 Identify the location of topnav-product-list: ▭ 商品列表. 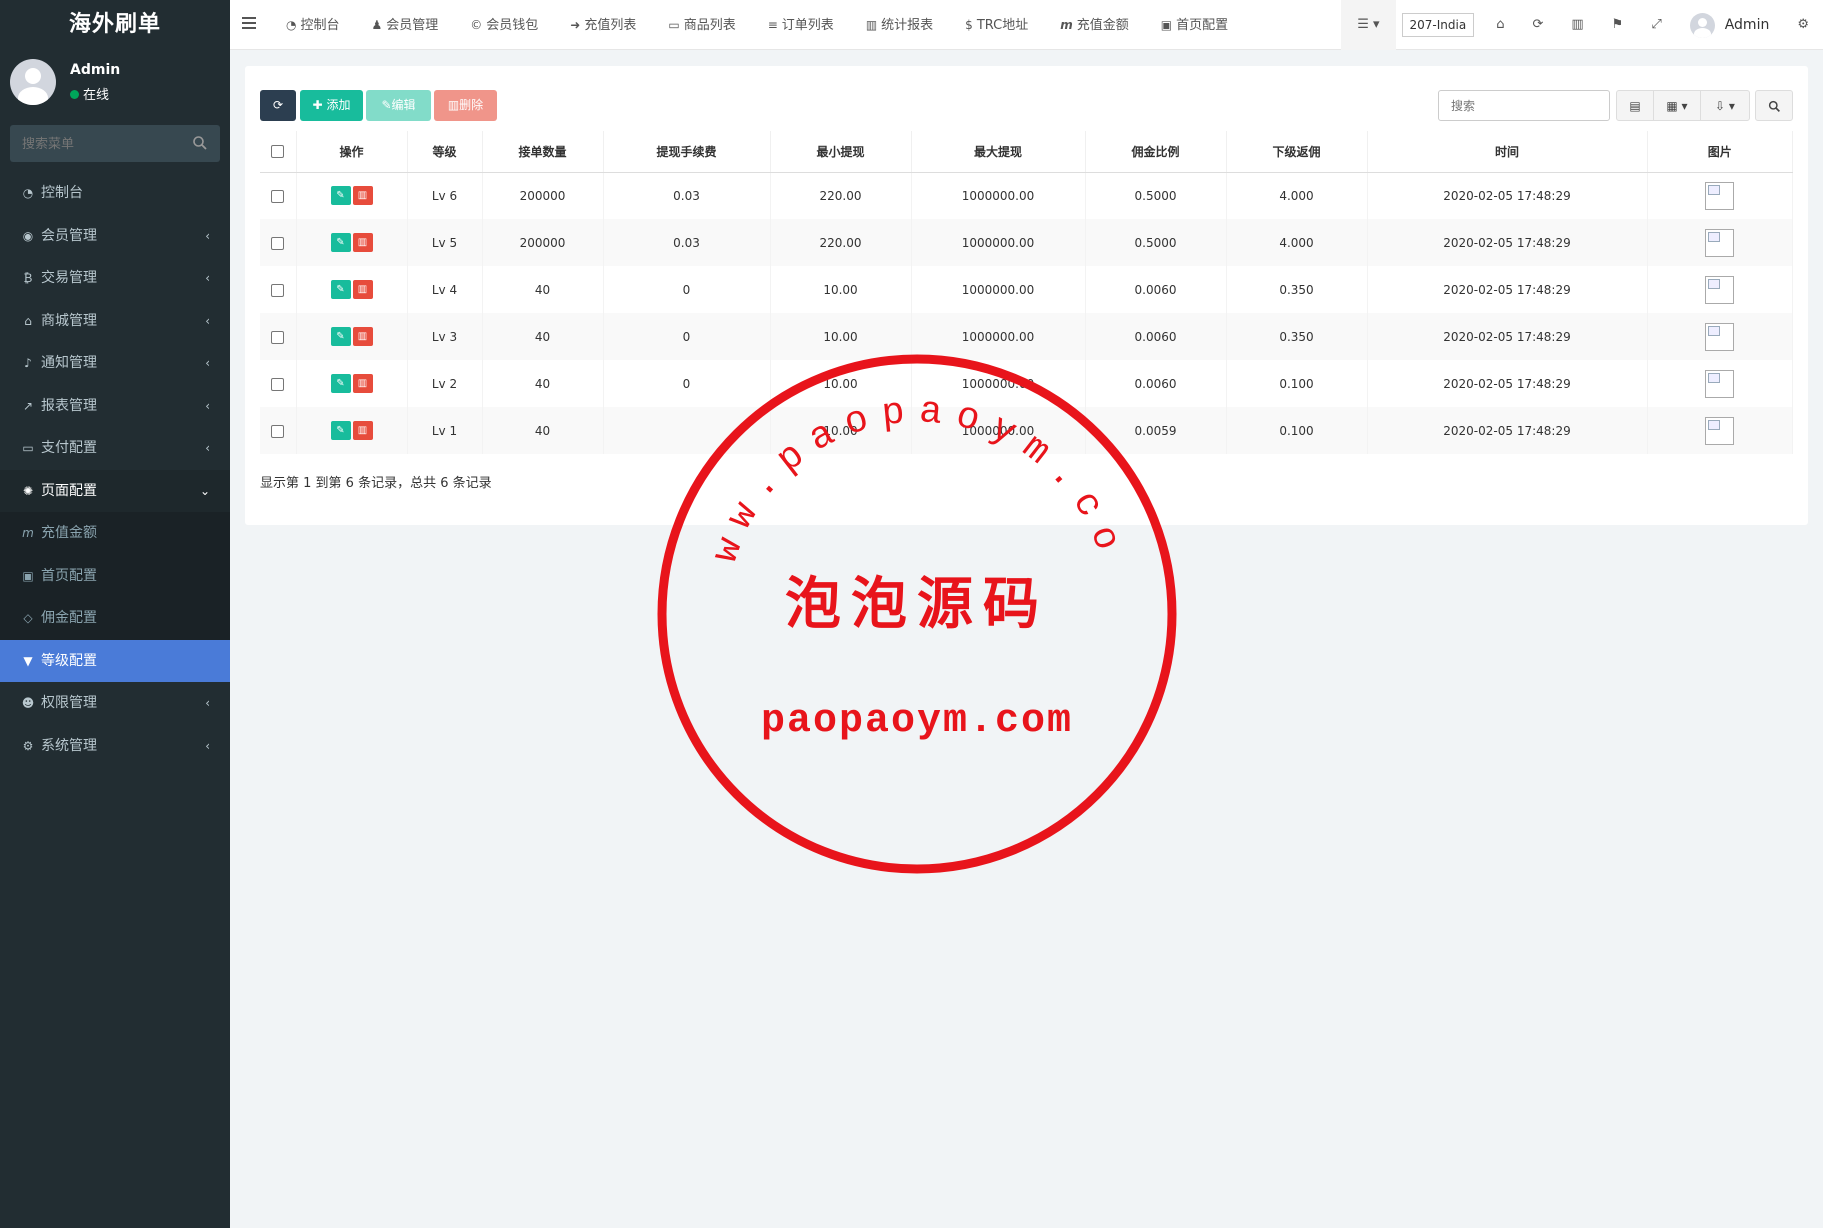
(701, 25).